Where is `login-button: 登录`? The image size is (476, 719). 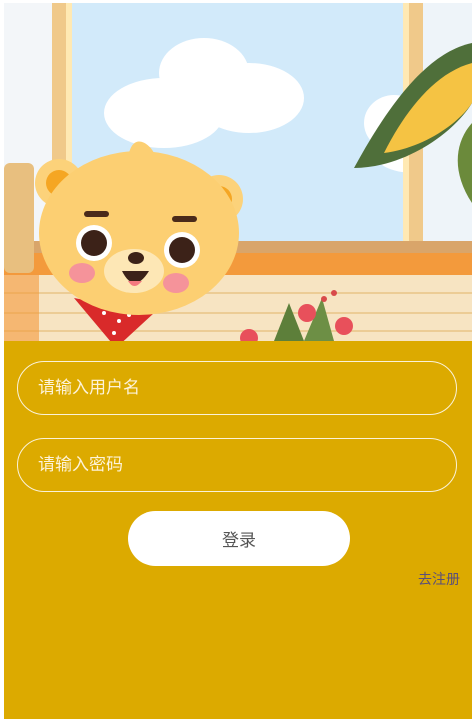
login-button: 登录 is located at coordinates (239, 538).